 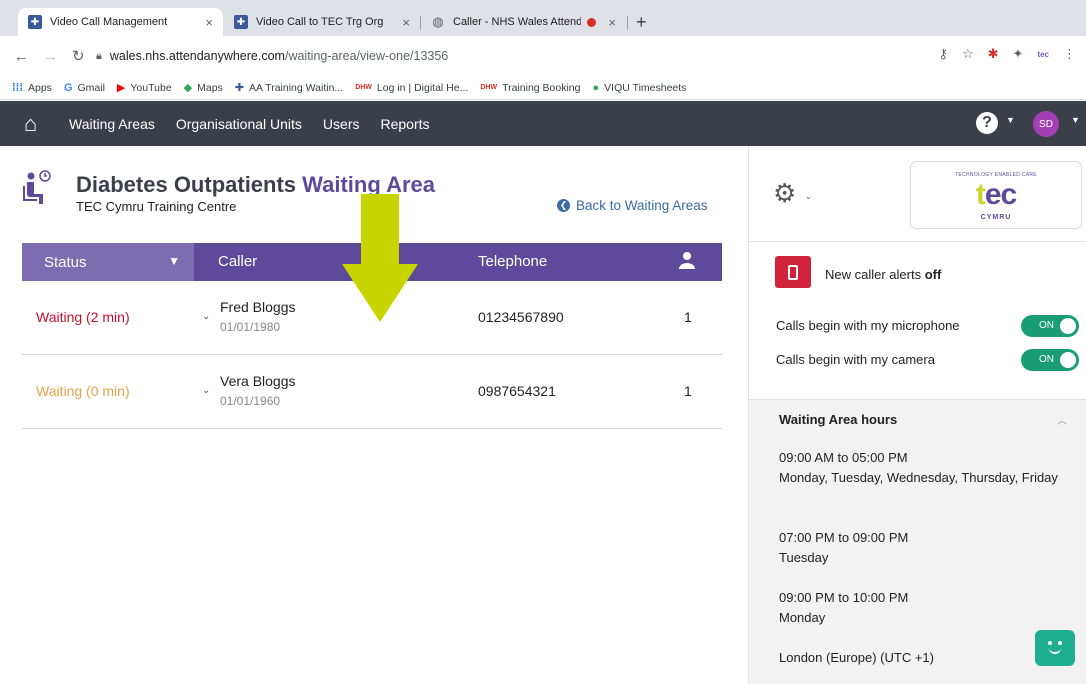 What do you see at coordinates (844, 537) in the screenshot?
I see `hours-time: 07:00 PM to 09:00 PM` at bounding box center [844, 537].